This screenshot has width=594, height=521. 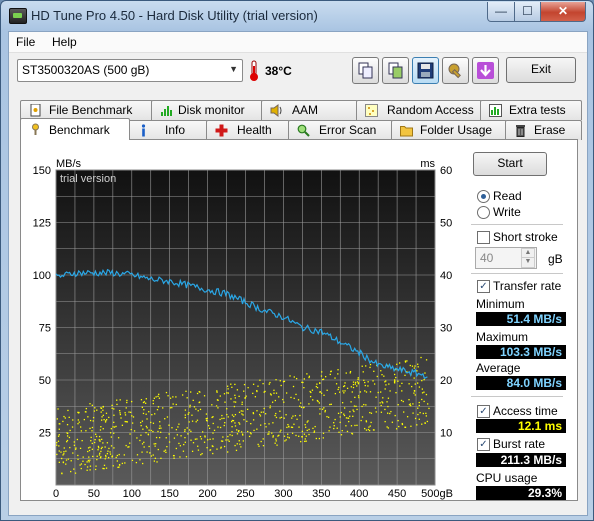 I want to click on tab-random-access: Random Access, so click(x=419, y=110).